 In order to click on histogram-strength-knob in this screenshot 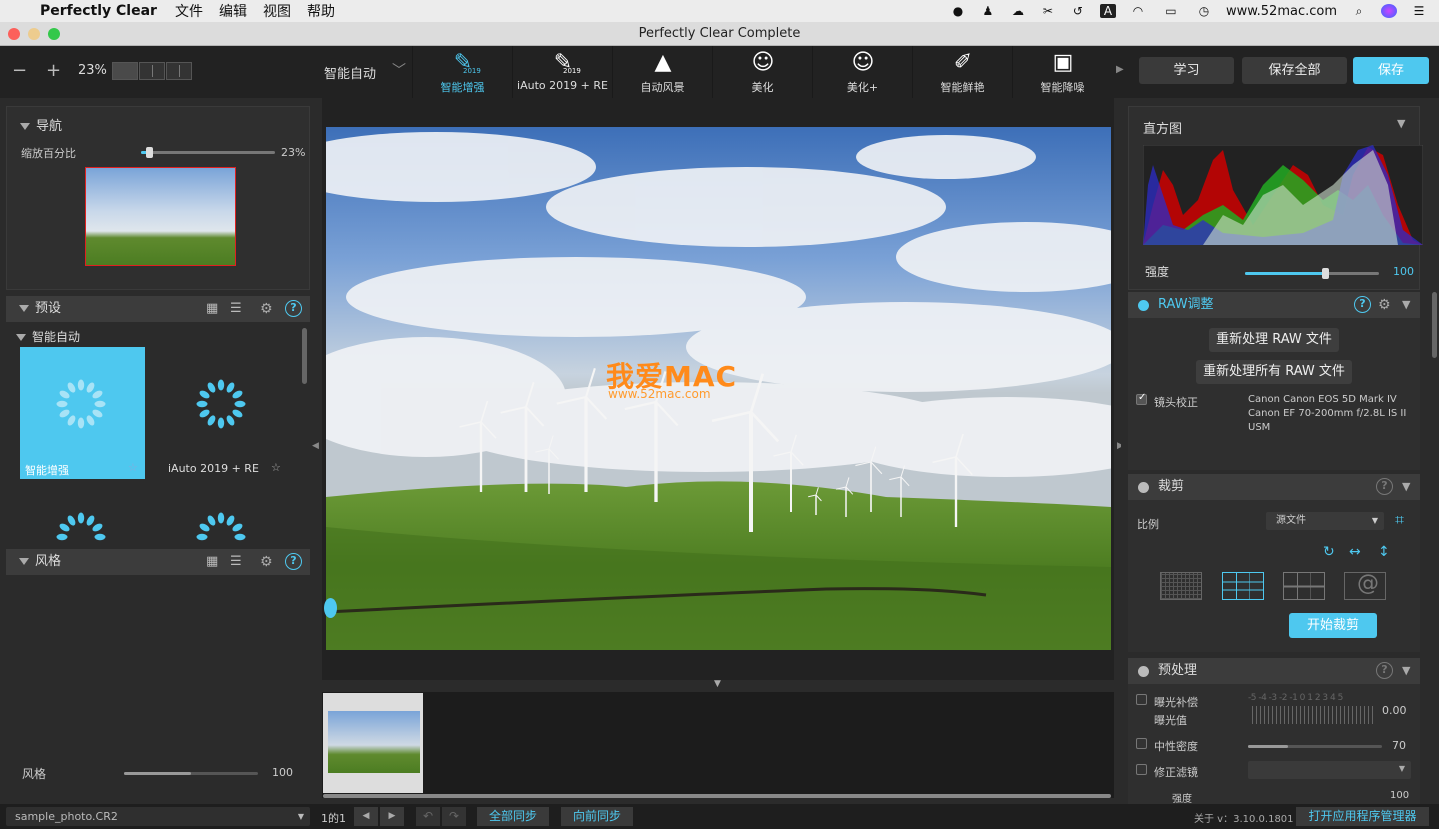, I will do `click(1325, 273)`.